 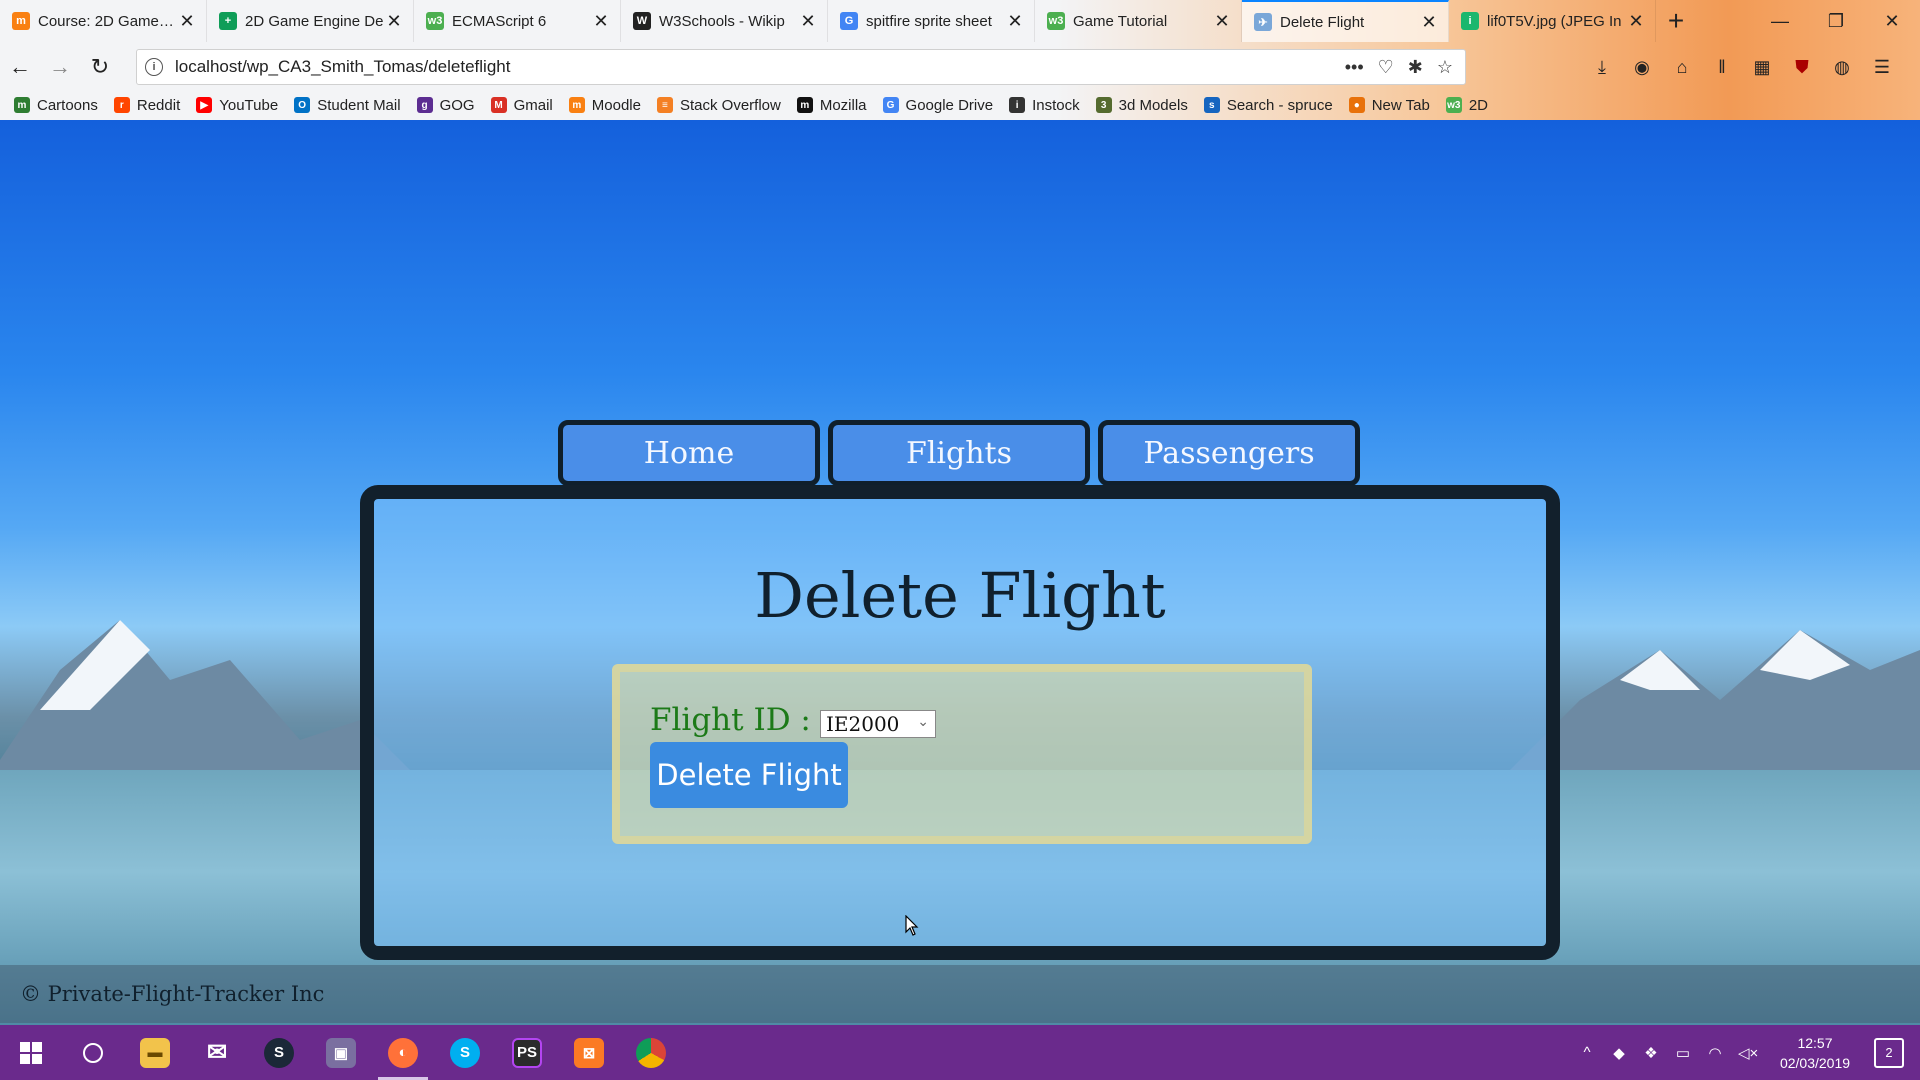 I want to click on browser-tab: w3 Game Tutorial ✕, so click(x=1138, y=21).